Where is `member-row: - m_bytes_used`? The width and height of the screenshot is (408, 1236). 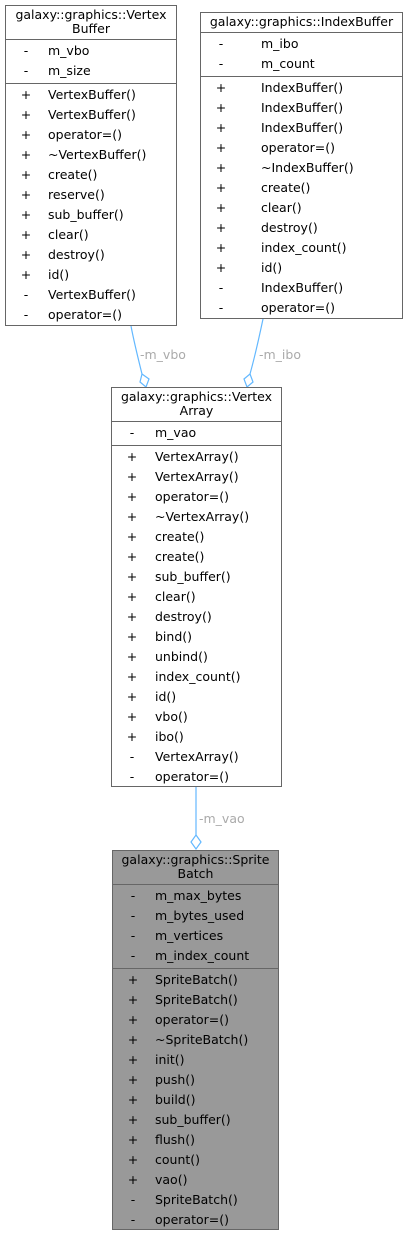
member-row: - m_bytes_used is located at coordinates (195, 916).